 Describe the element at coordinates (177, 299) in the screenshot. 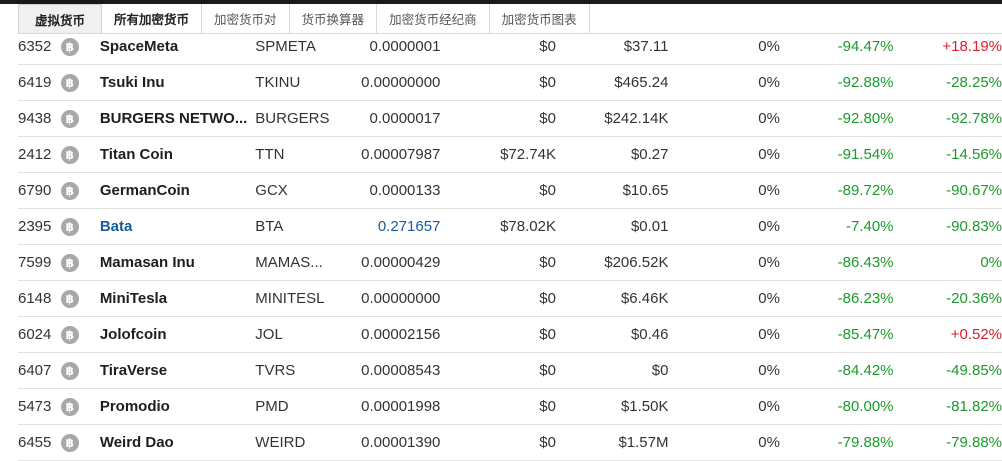

I see `coin-name-link: MiniTesla` at that location.